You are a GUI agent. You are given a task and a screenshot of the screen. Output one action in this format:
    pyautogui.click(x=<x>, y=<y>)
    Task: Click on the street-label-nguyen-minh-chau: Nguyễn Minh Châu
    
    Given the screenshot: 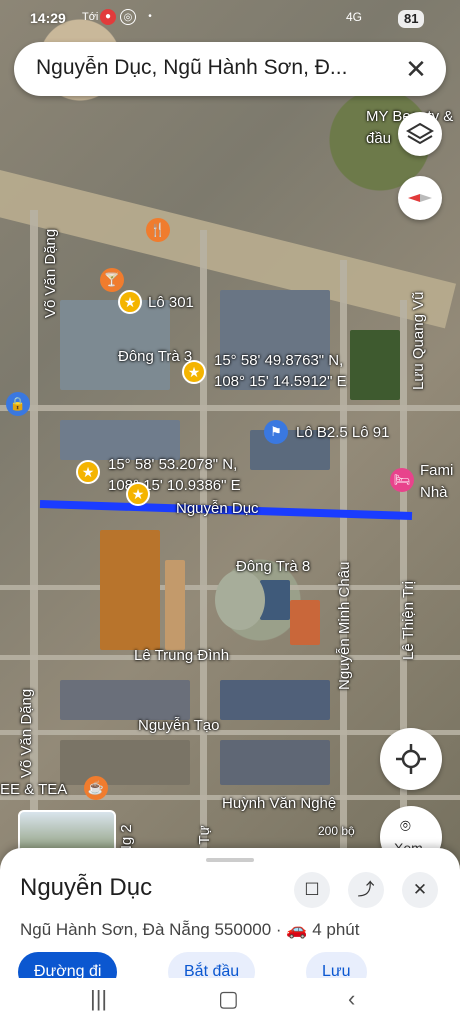 What is the action you would take?
    pyautogui.click(x=344, y=625)
    